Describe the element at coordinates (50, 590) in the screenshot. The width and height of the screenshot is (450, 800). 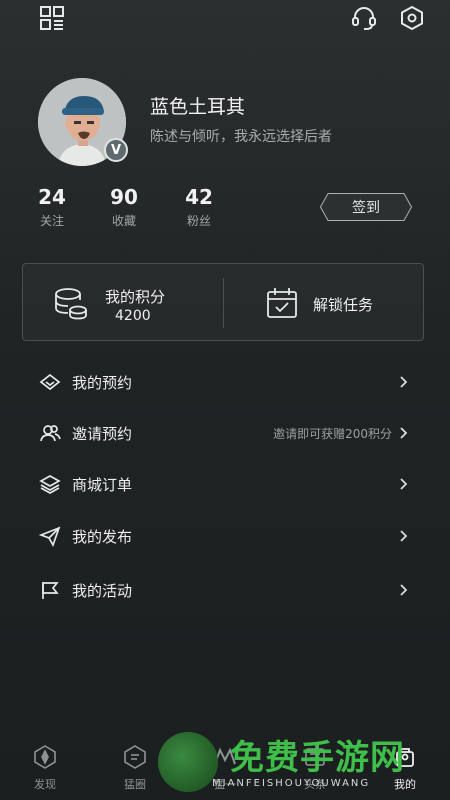
I see `flag-icon` at that location.